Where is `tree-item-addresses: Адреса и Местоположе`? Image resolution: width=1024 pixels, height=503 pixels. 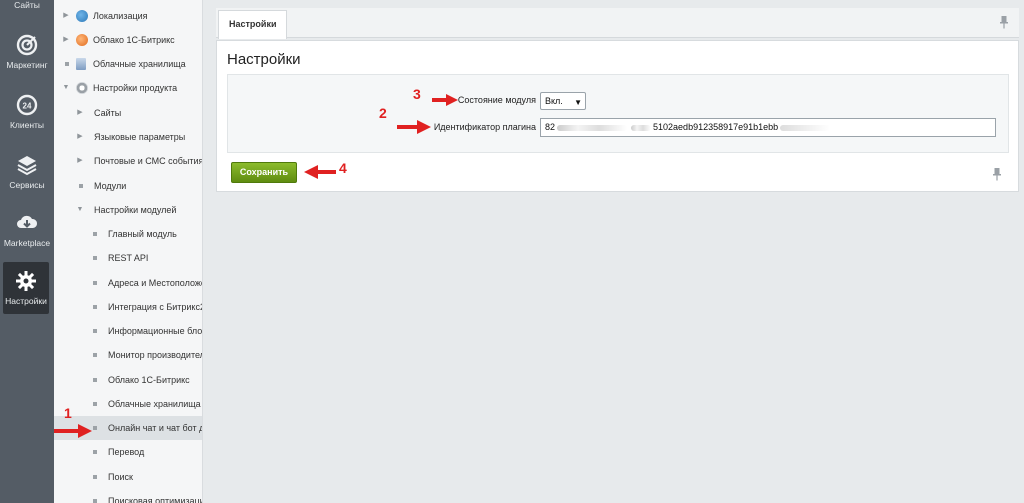 tree-item-addresses: Адреса и Местоположе is located at coordinates (128, 283).